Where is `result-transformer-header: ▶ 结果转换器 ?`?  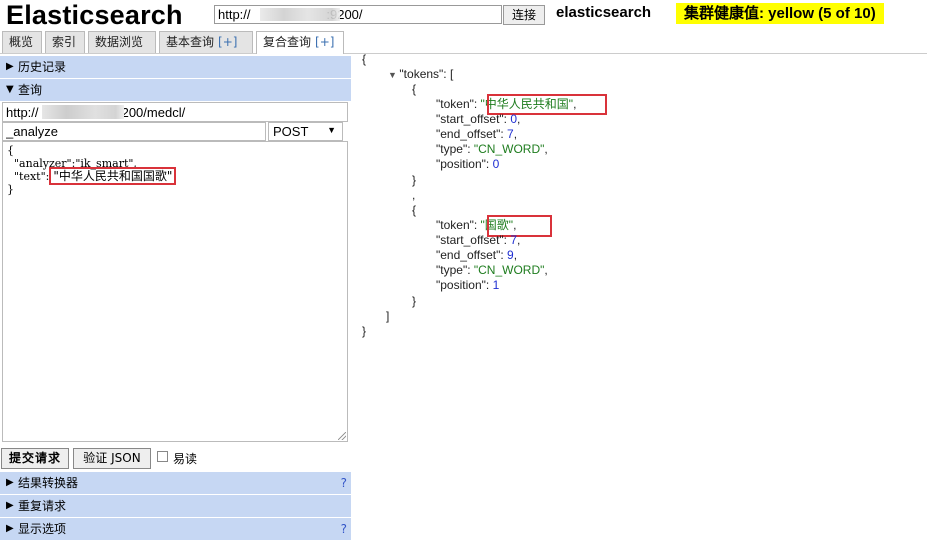 result-transformer-header: ▶ 结果转换器 ? is located at coordinates (175, 483).